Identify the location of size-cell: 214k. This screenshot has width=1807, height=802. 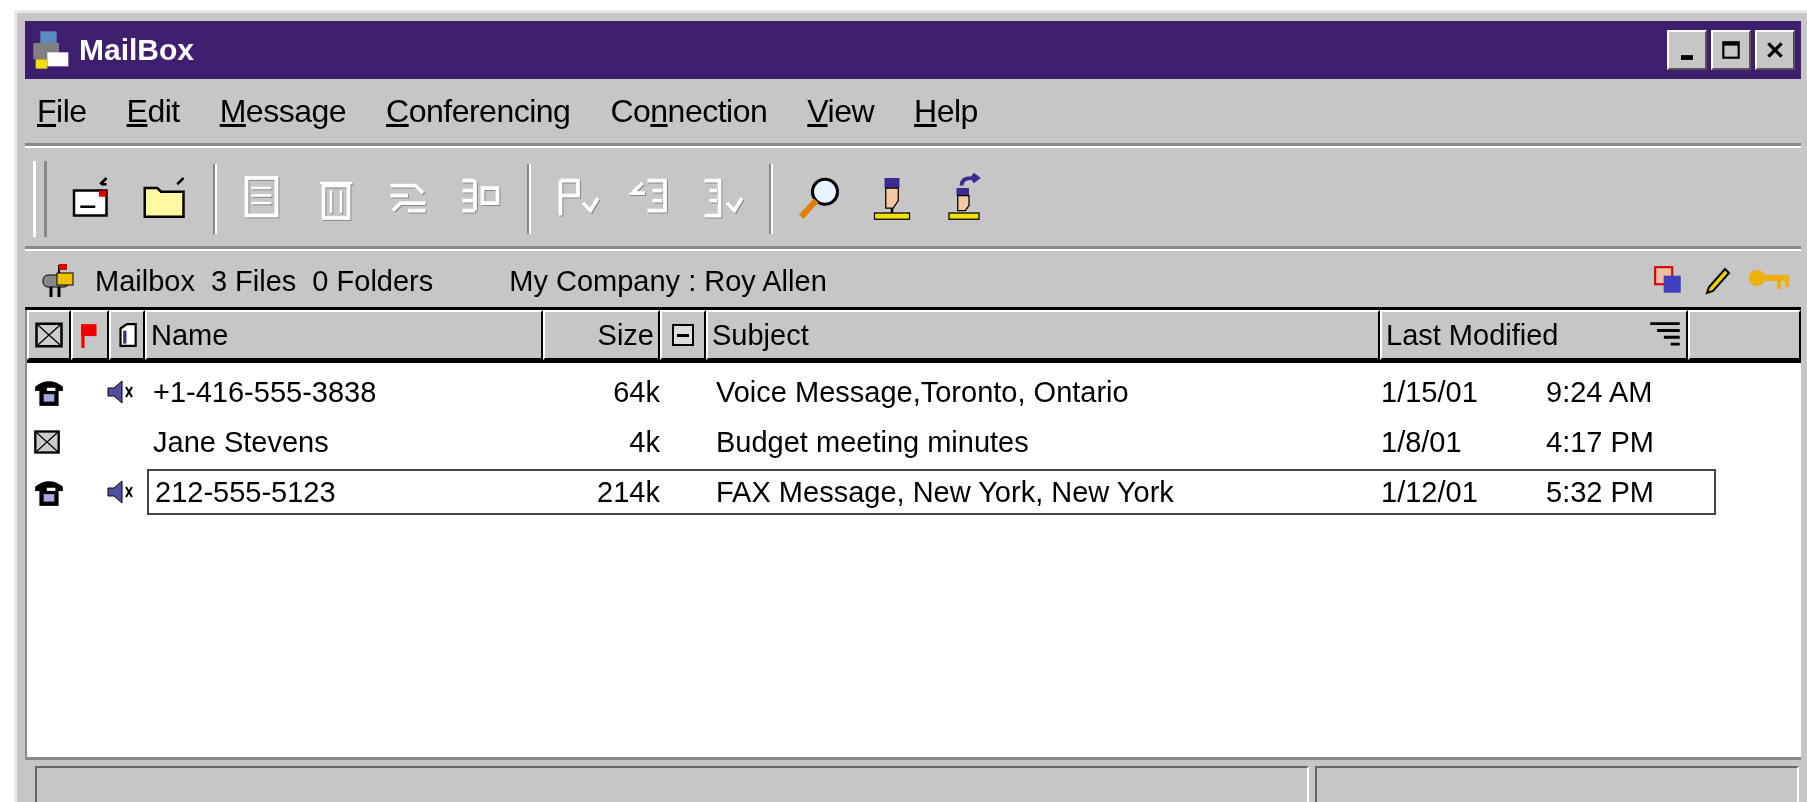
(599, 492).